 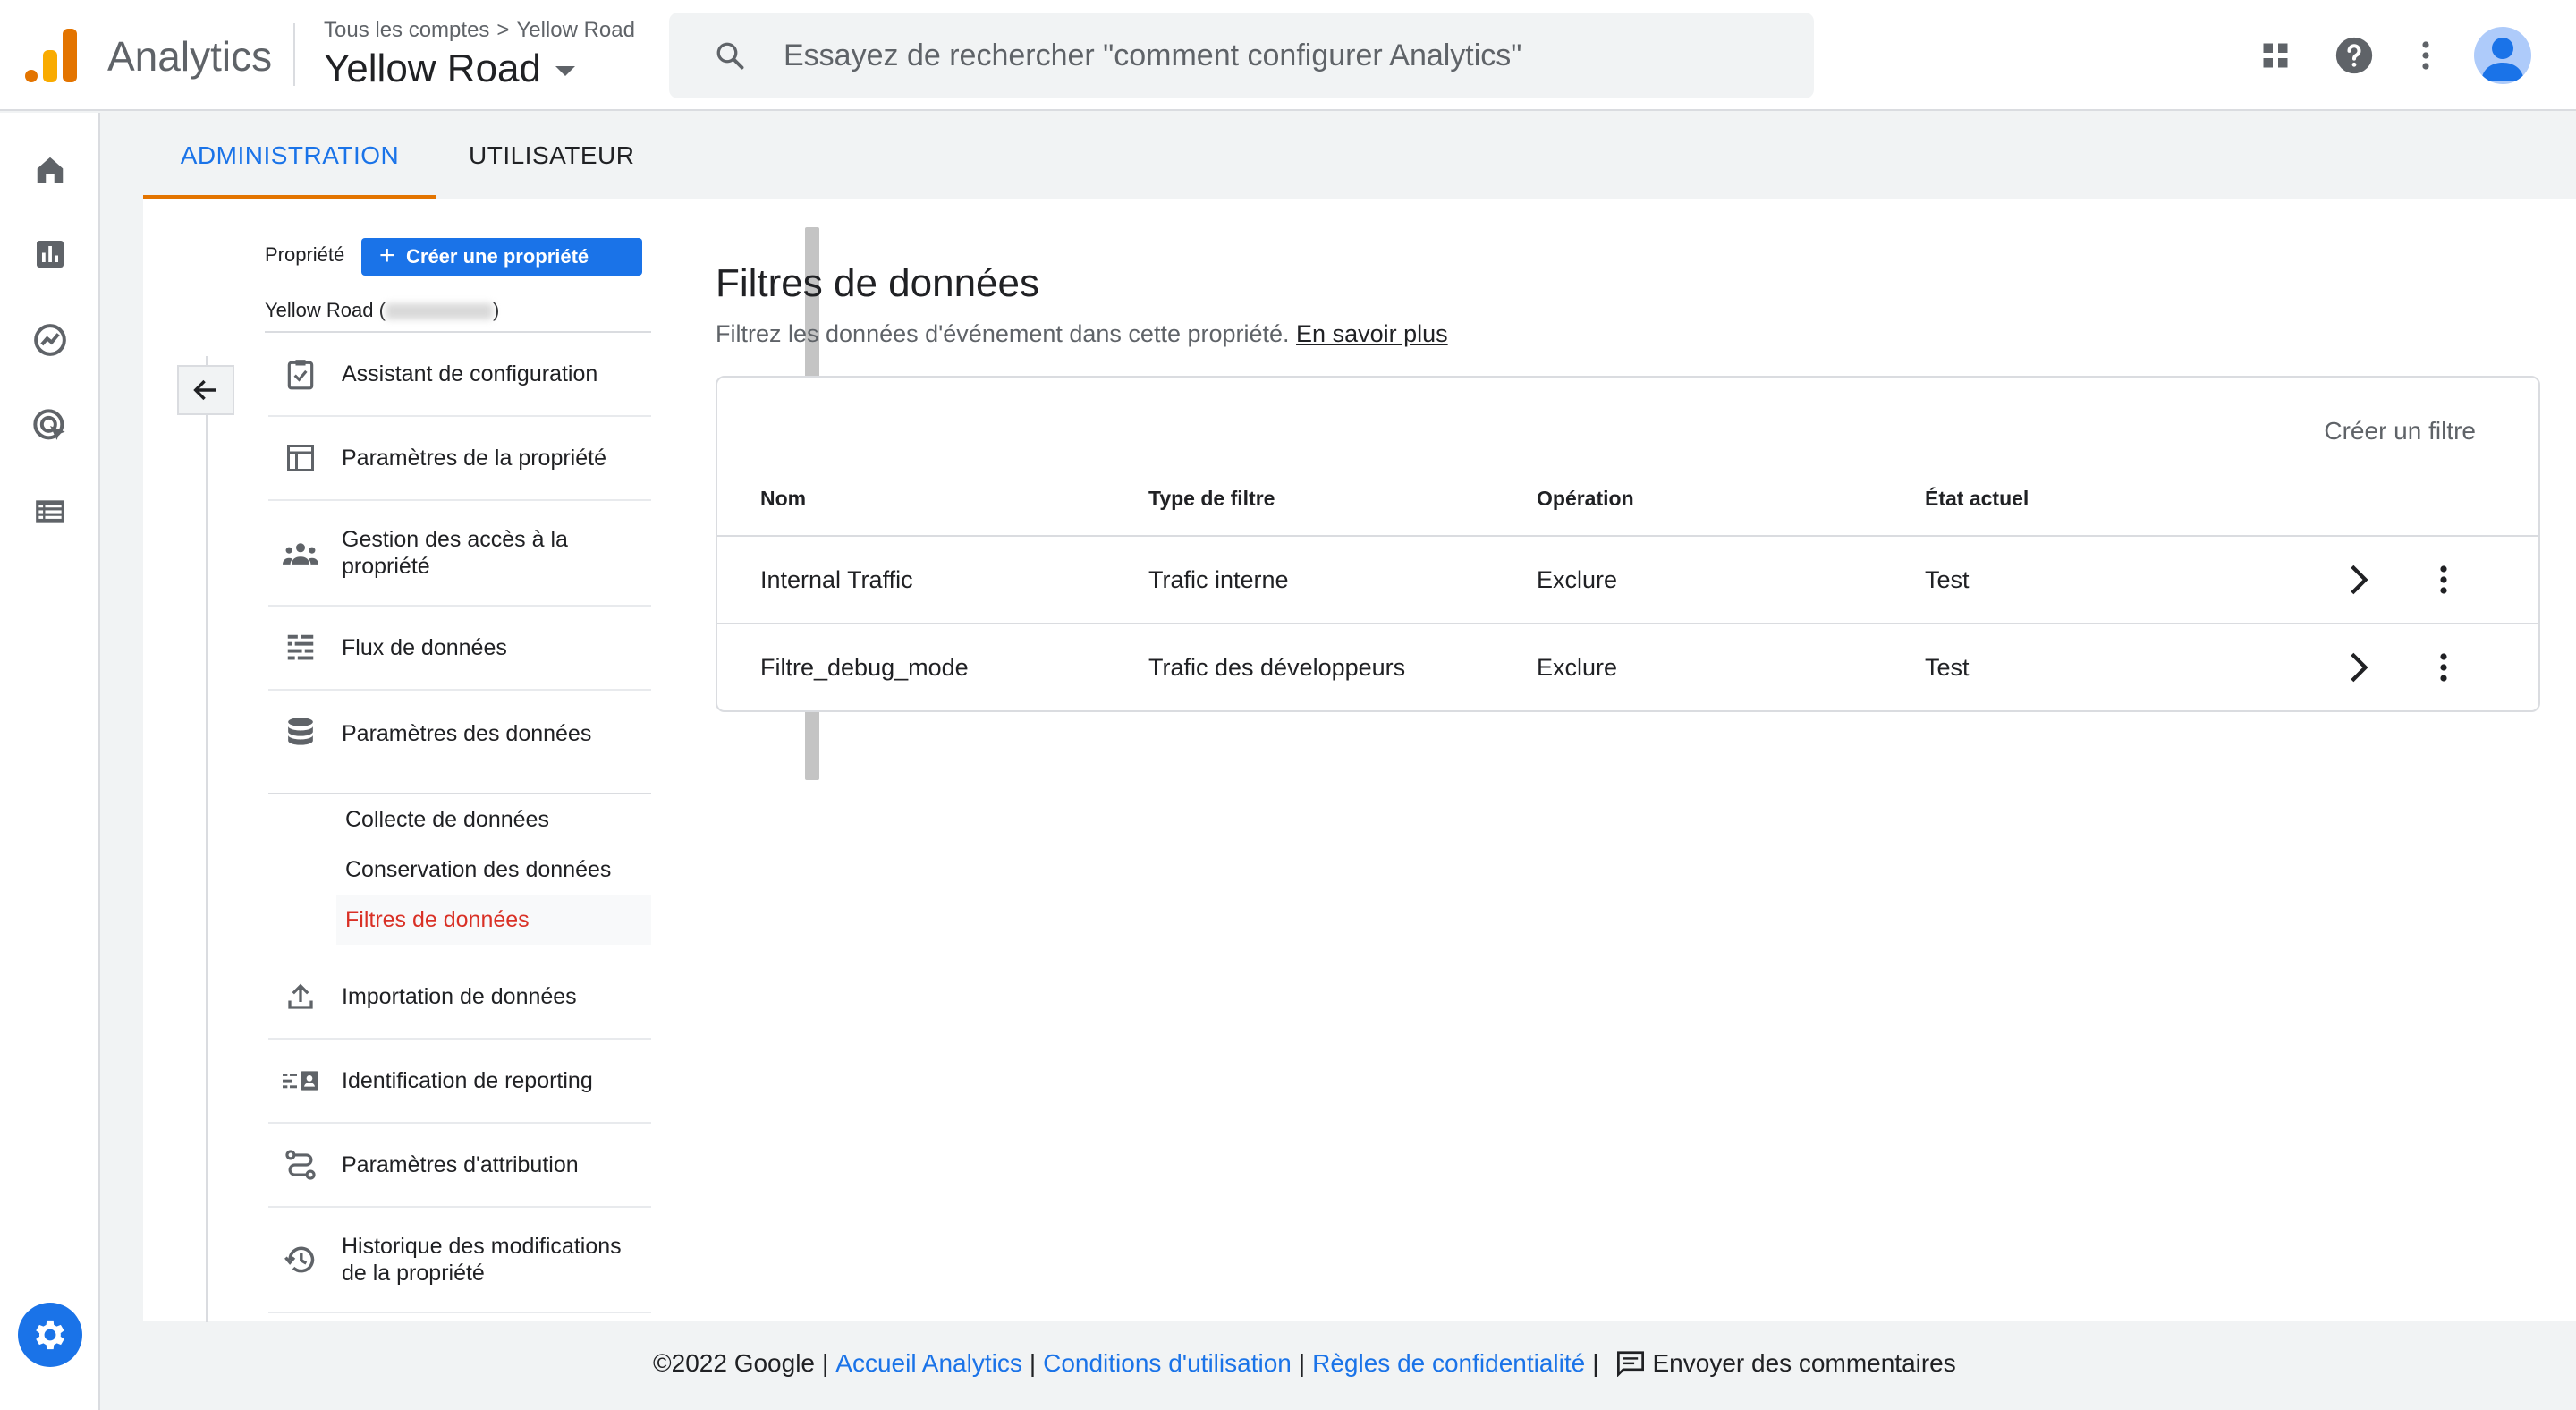 I want to click on back-button, so click(x=205, y=390).